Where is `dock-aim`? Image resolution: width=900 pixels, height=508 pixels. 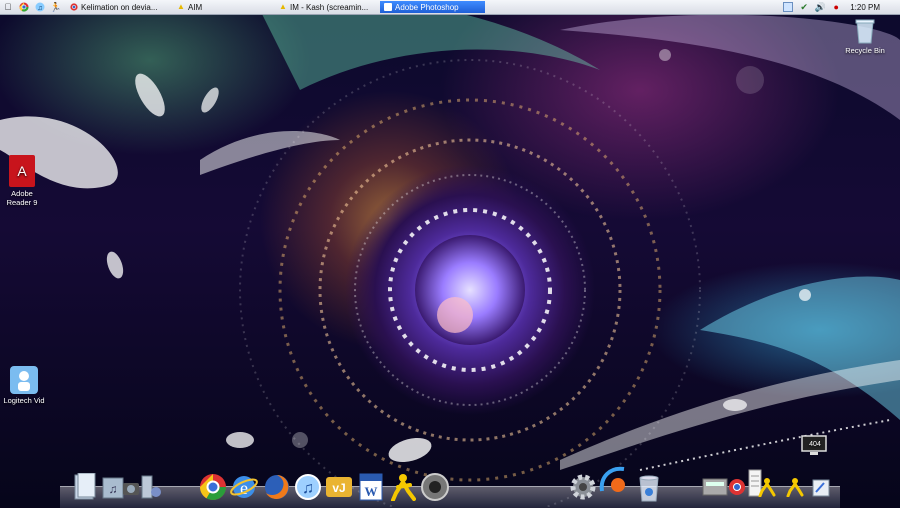
dock-aim is located at coordinates (403, 487).